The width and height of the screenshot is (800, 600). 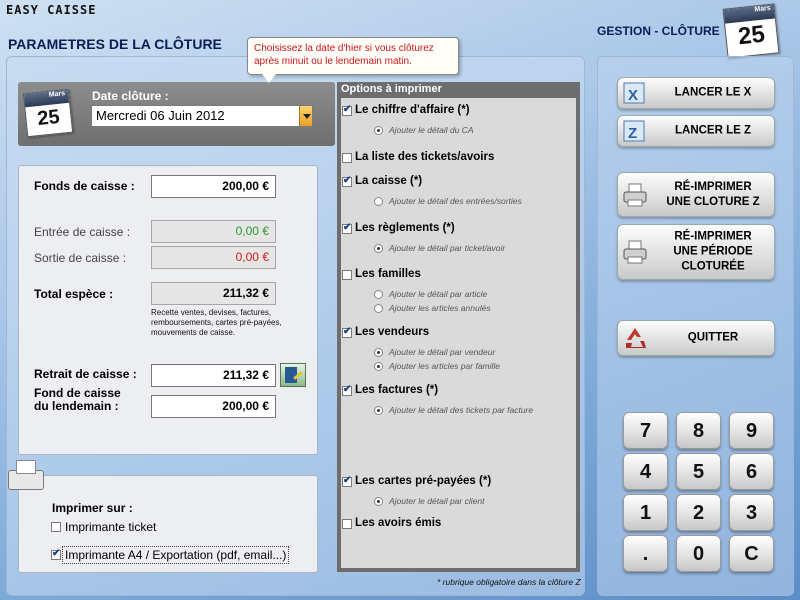 What do you see at coordinates (696, 93) in the screenshot?
I see `lancer-x-button: X LANCER LE X` at bounding box center [696, 93].